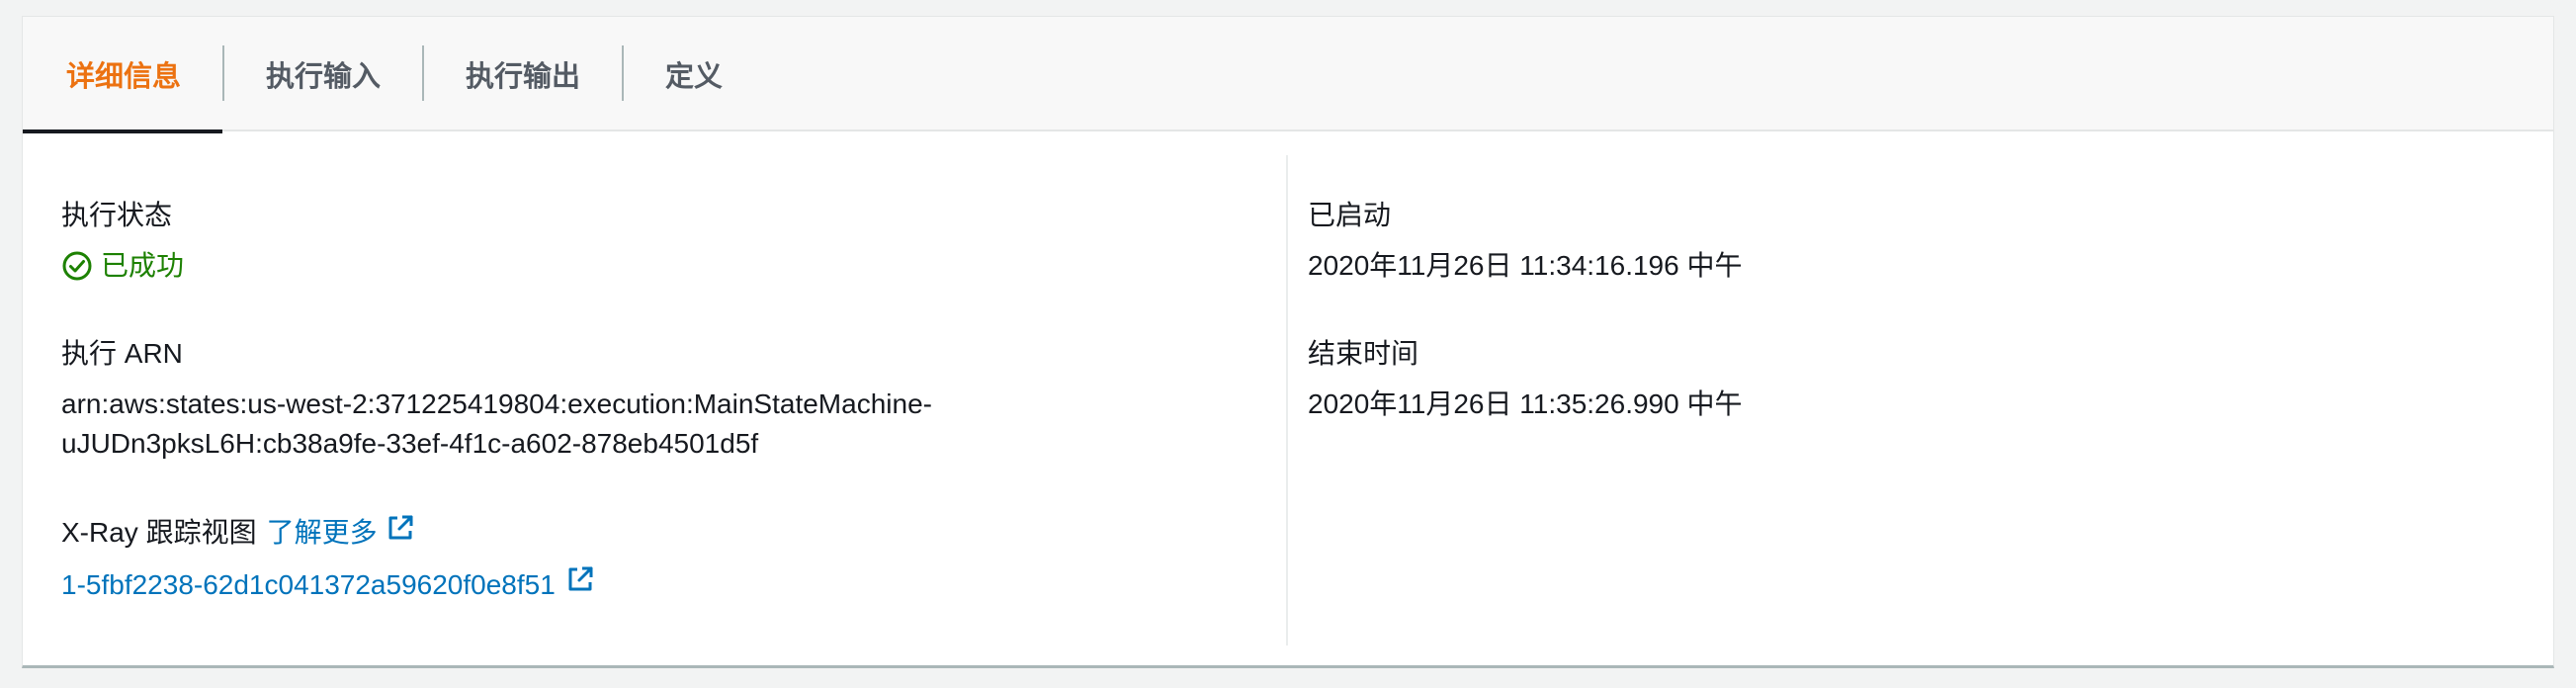  I want to click on tab-execution-output: 执行输出, so click(523, 74).